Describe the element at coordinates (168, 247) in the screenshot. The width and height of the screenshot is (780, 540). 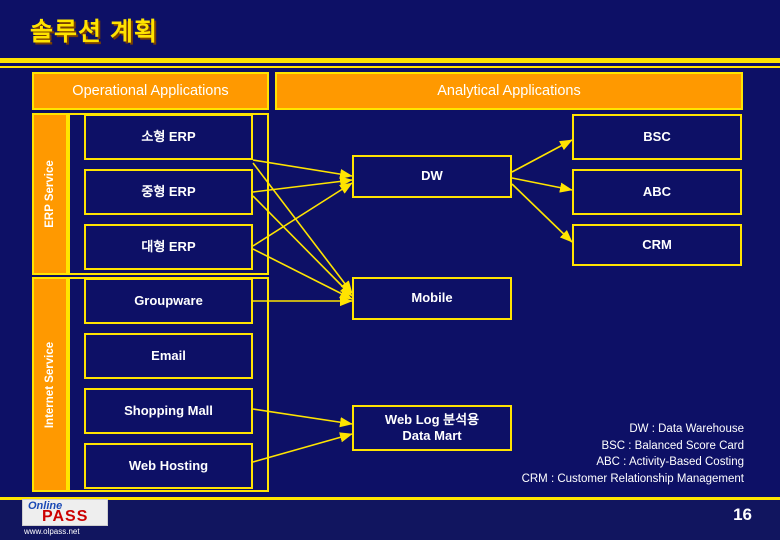
I see `box-large-erp: 대형 ERP` at that location.